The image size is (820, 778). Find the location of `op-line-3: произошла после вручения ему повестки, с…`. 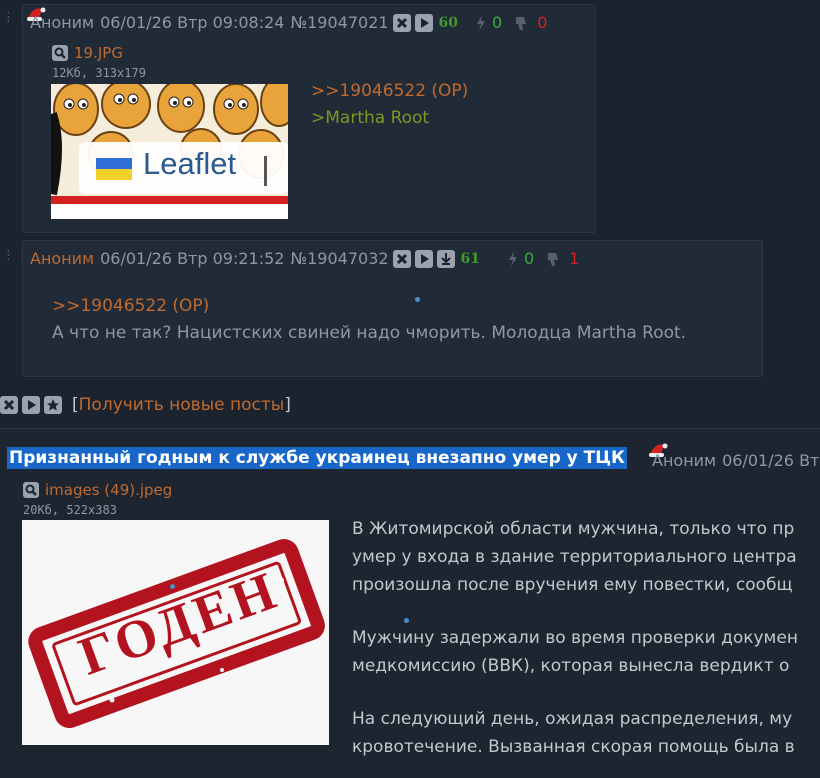

op-line-3: произошла после вручения ему повестки, с… is located at coordinates (572, 585).